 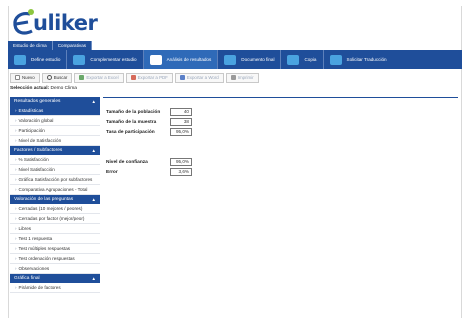 What do you see at coordinates (358, 59) in the screenshot?
I see `toolbar-solicitar-traduccion: Solicitar Traducción` at bounding box center [358, 59].